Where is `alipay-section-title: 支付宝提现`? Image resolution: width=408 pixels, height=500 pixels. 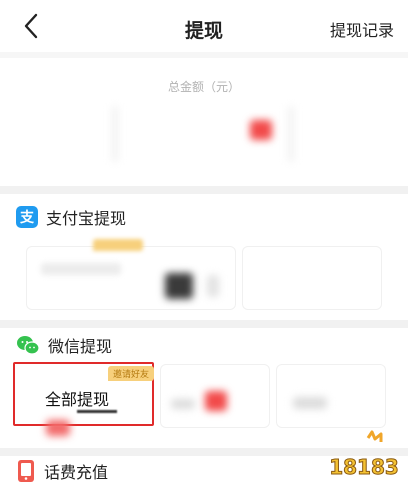
alipay-section-title: 支付宝提现 is located at coordinates (86, 219).